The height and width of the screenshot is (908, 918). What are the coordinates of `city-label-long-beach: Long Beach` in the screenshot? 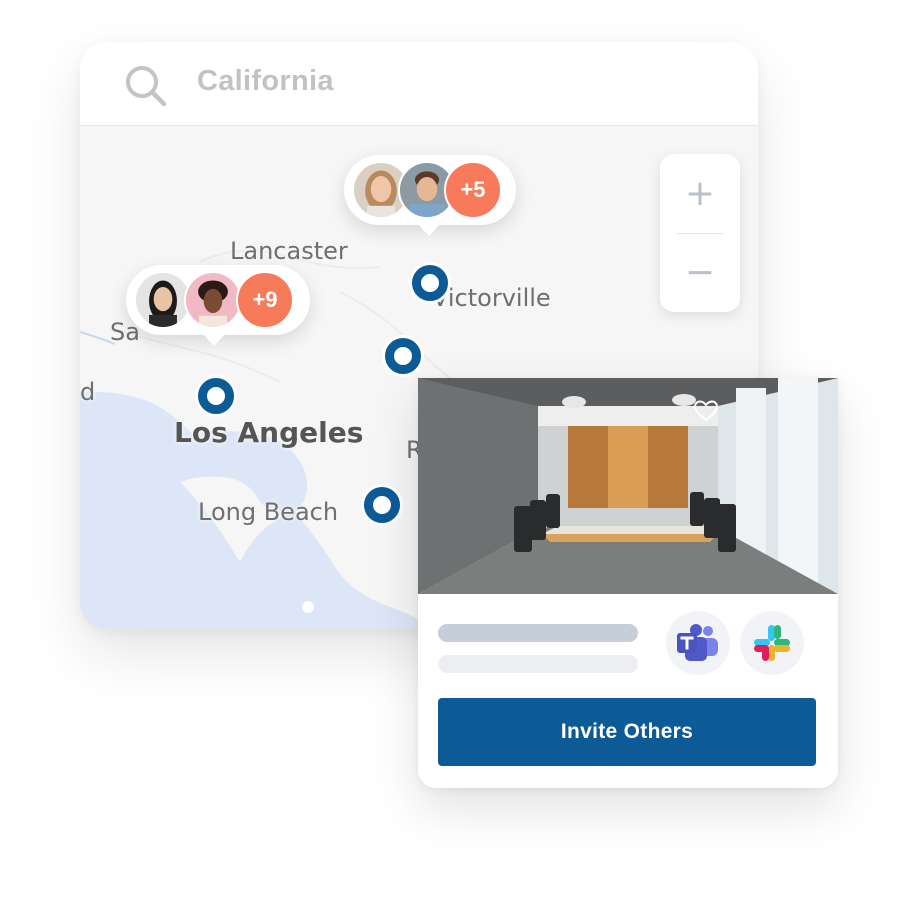 It's located at (268, 512).